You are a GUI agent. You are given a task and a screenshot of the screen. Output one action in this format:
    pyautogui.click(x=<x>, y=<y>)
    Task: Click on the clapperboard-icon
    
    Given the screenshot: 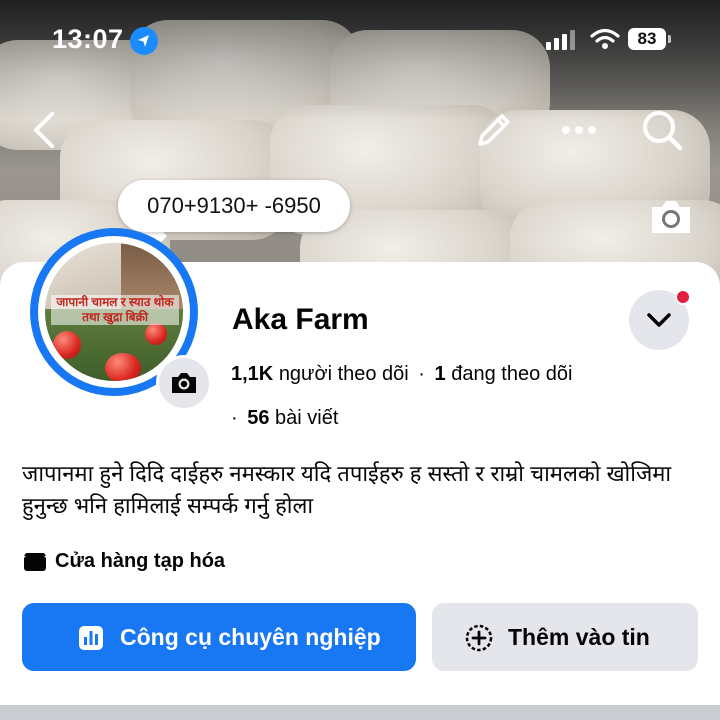 What is the action you would take?
    pyautogui.click(x=35, y=562)
    